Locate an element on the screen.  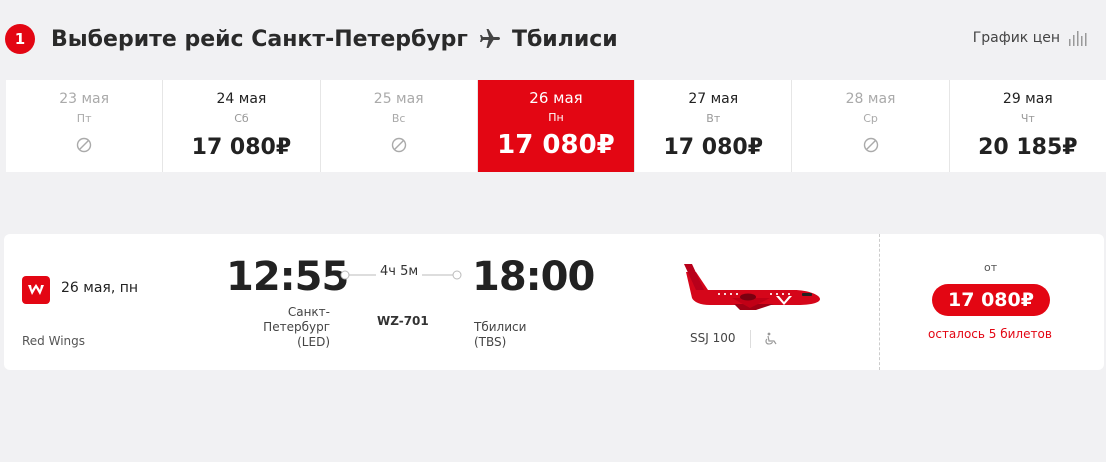
page-title: Выберите рейс Санкт-Петербург Тбилиси is located at coordinates (334, 39).